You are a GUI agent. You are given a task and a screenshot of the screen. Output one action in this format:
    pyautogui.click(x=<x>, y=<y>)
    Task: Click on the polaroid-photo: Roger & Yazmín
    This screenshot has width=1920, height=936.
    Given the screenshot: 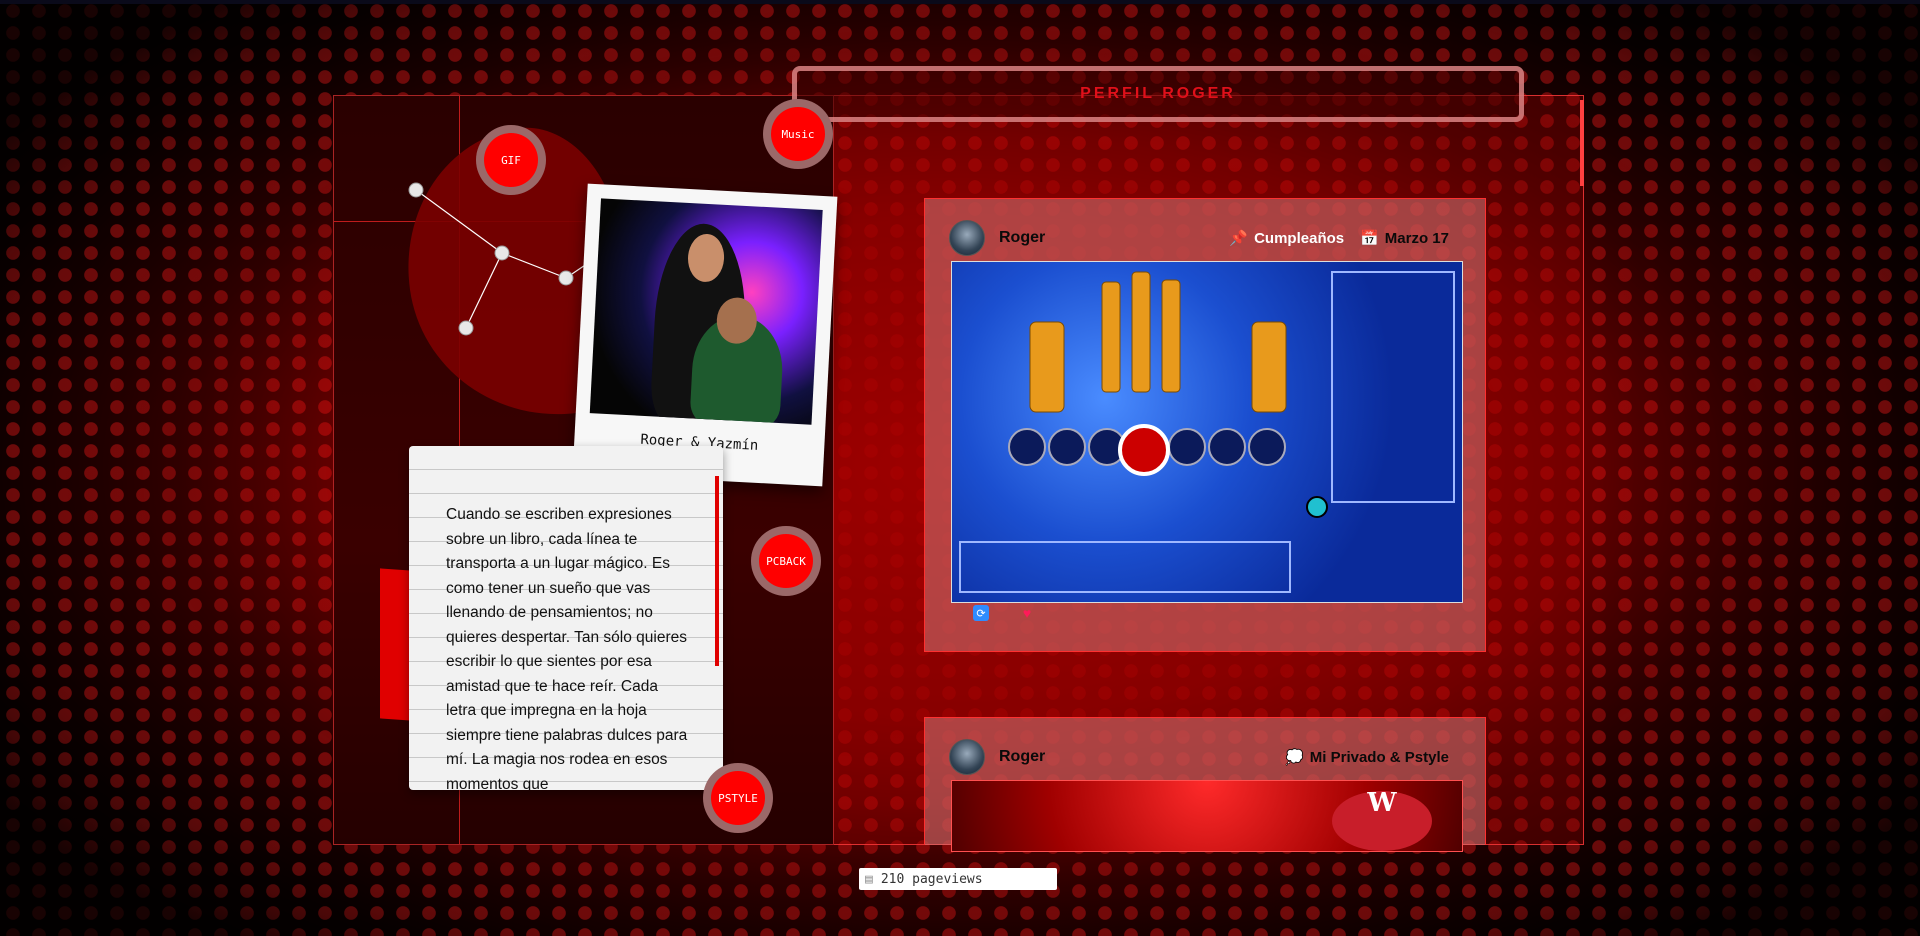 What is the action you would take?
    pyautogui.click(x=705, y=335)
    